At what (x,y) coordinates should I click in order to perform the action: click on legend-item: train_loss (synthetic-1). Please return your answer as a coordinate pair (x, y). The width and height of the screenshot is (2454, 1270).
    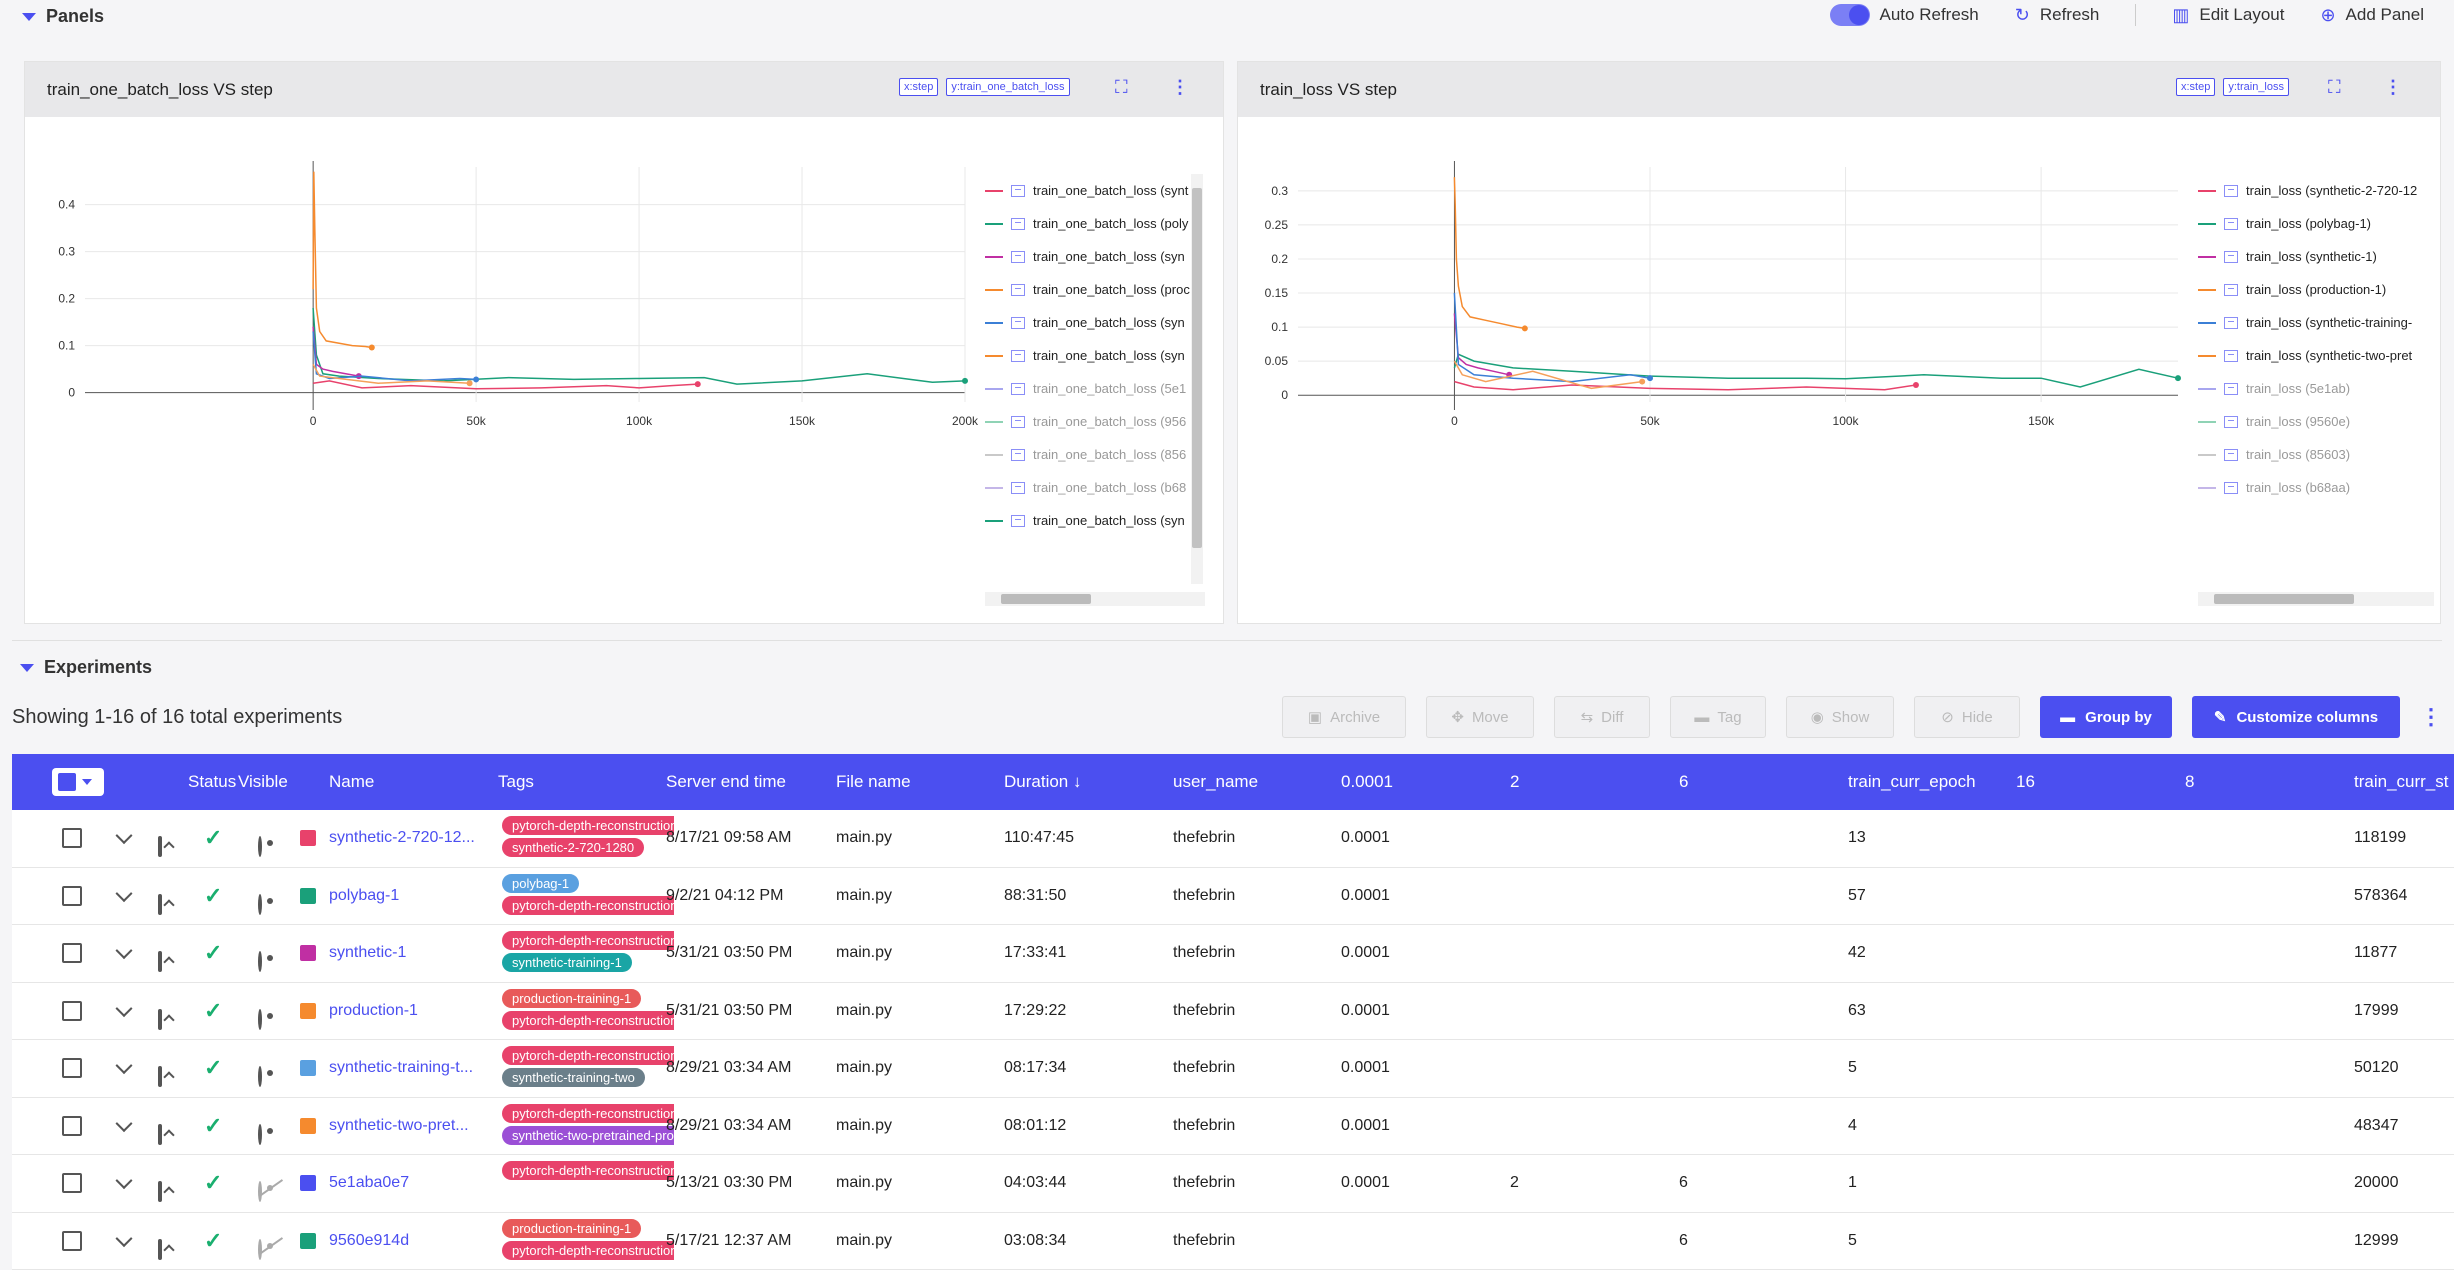
    Looking at the image, I should click on (2316, 256).